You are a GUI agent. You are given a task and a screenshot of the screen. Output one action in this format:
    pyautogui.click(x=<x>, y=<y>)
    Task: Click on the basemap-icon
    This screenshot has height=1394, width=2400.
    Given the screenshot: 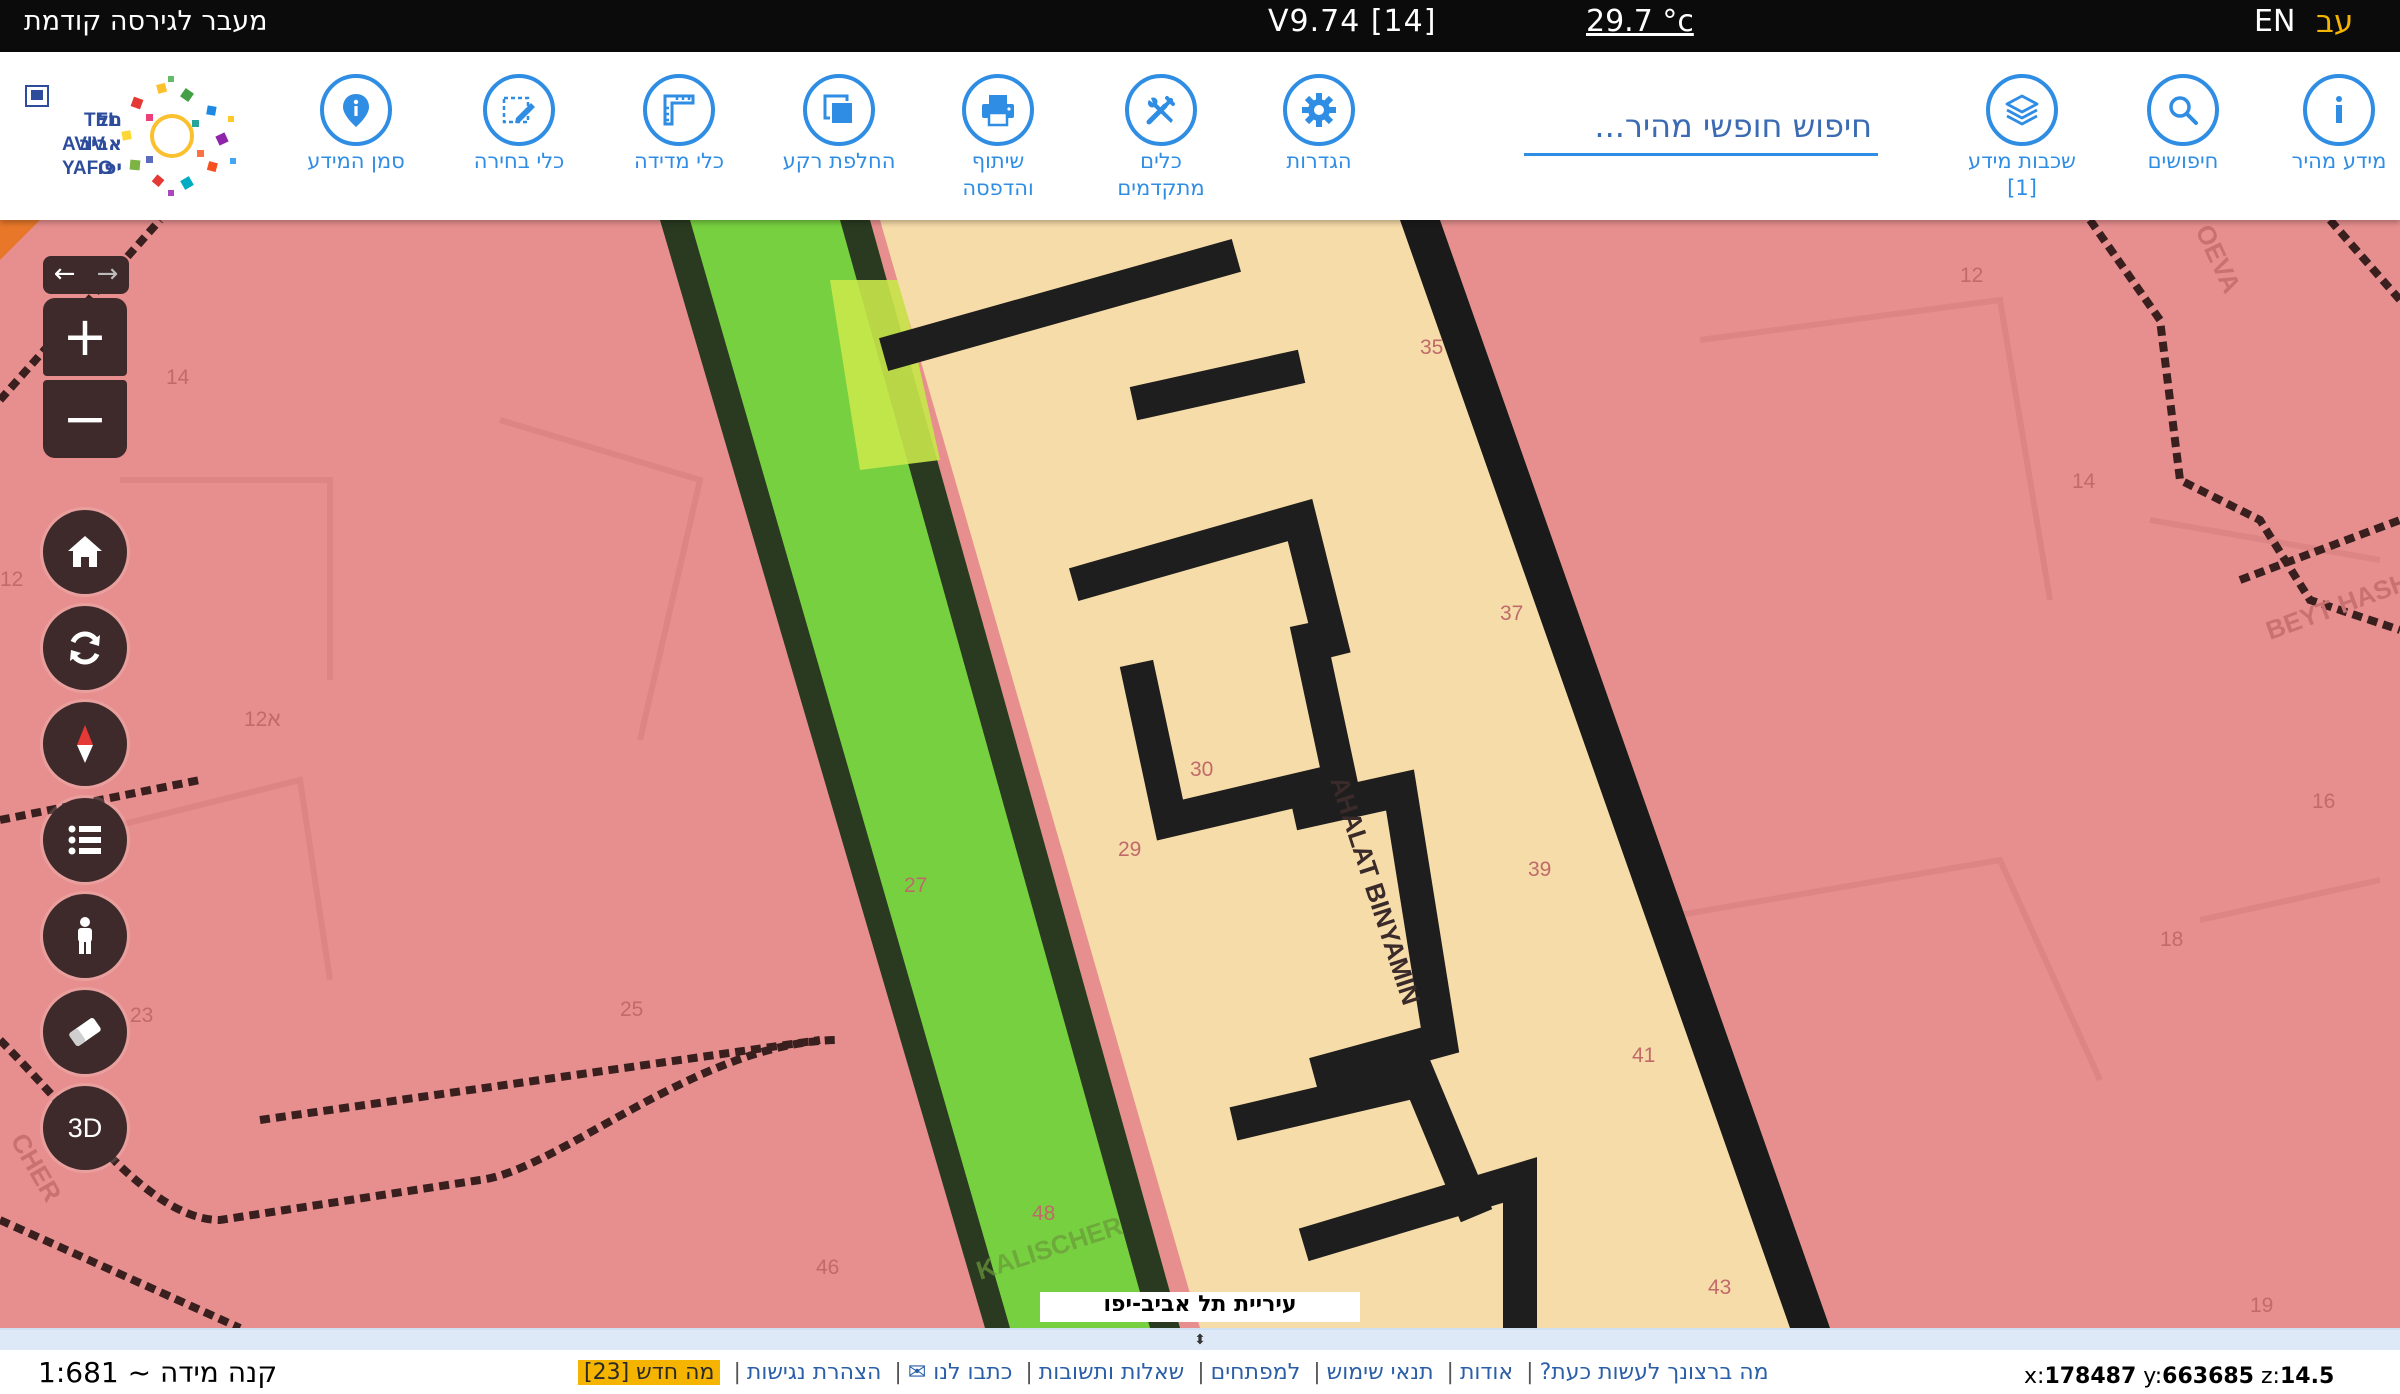 What is the action you would take?
    pyautogui.click(x=838, y=109)
    